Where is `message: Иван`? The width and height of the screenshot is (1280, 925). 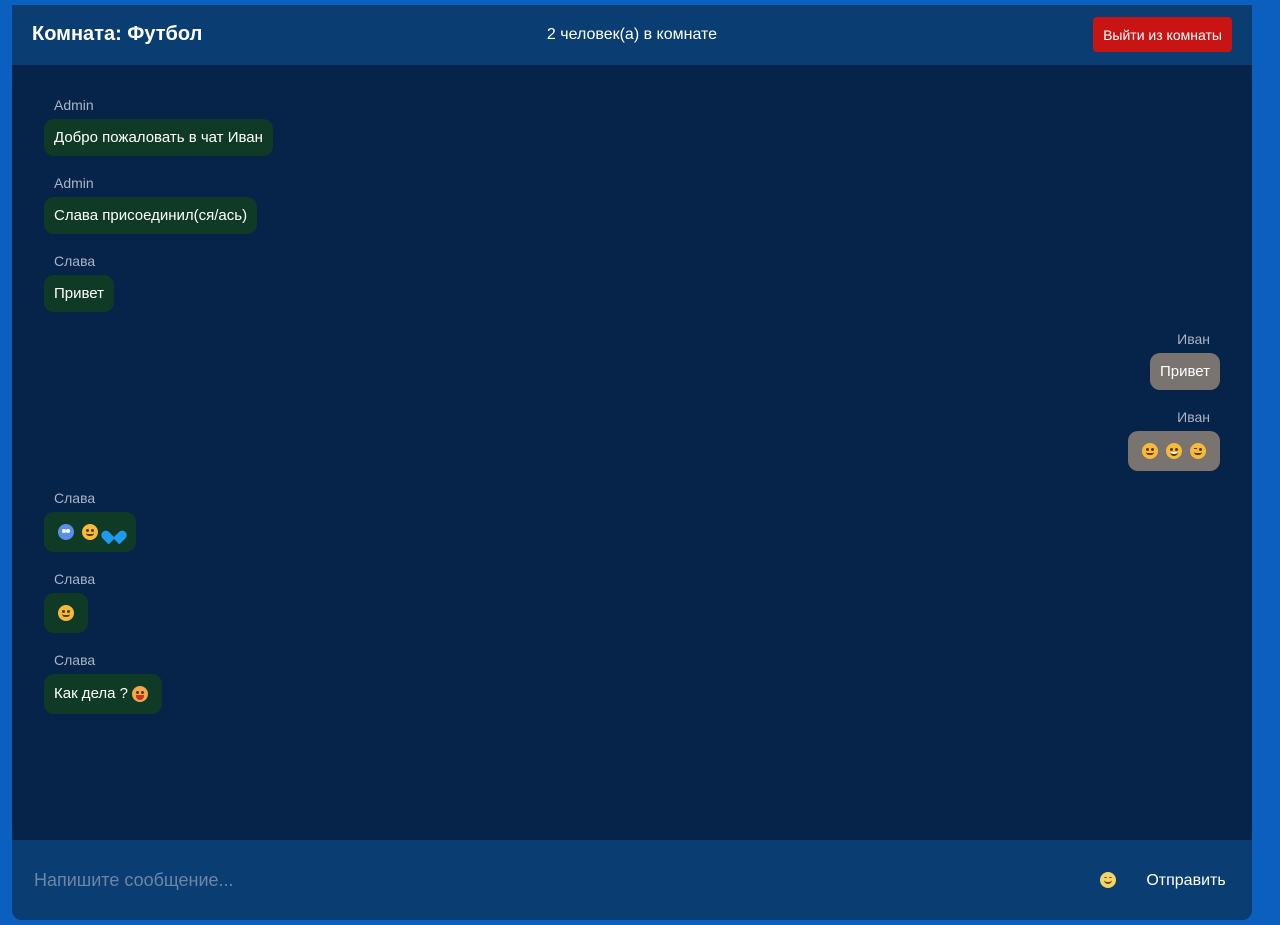 message: Иван is located at coordinates (1174, 440).